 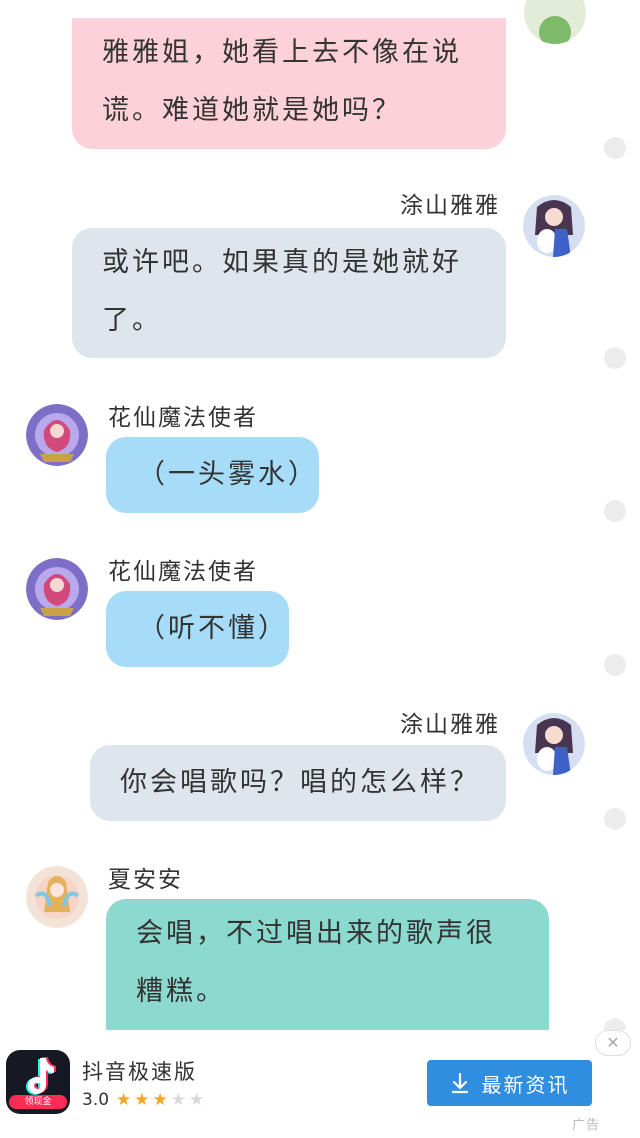 I want to click on message-line: 雅雅姐，她看上去不像在说, so click(x=282, y=52).